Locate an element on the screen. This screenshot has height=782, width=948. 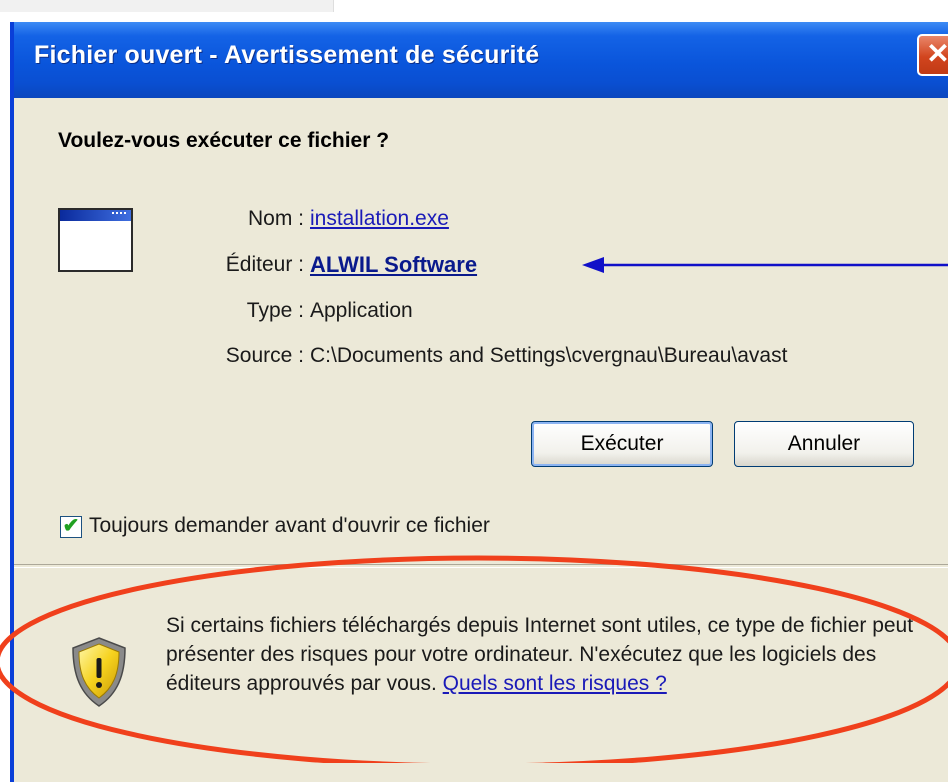
name-value: installation.exe is located at coordinates (379, 219).